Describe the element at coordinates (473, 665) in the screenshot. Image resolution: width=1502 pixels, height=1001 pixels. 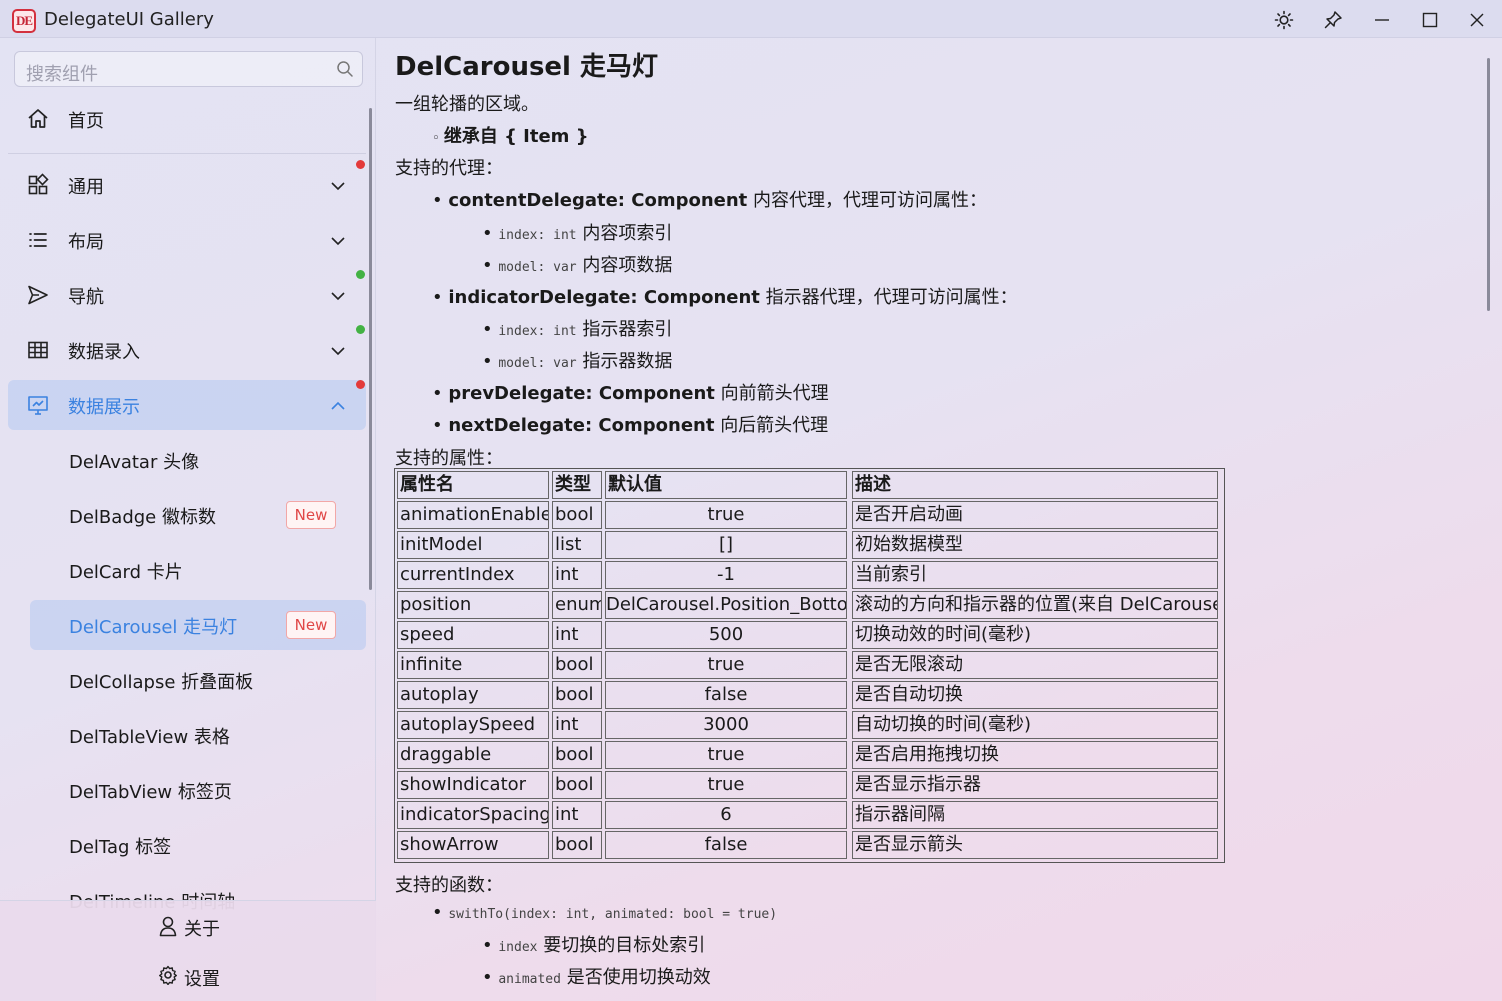
I see `table-cell: infinite` at that location.